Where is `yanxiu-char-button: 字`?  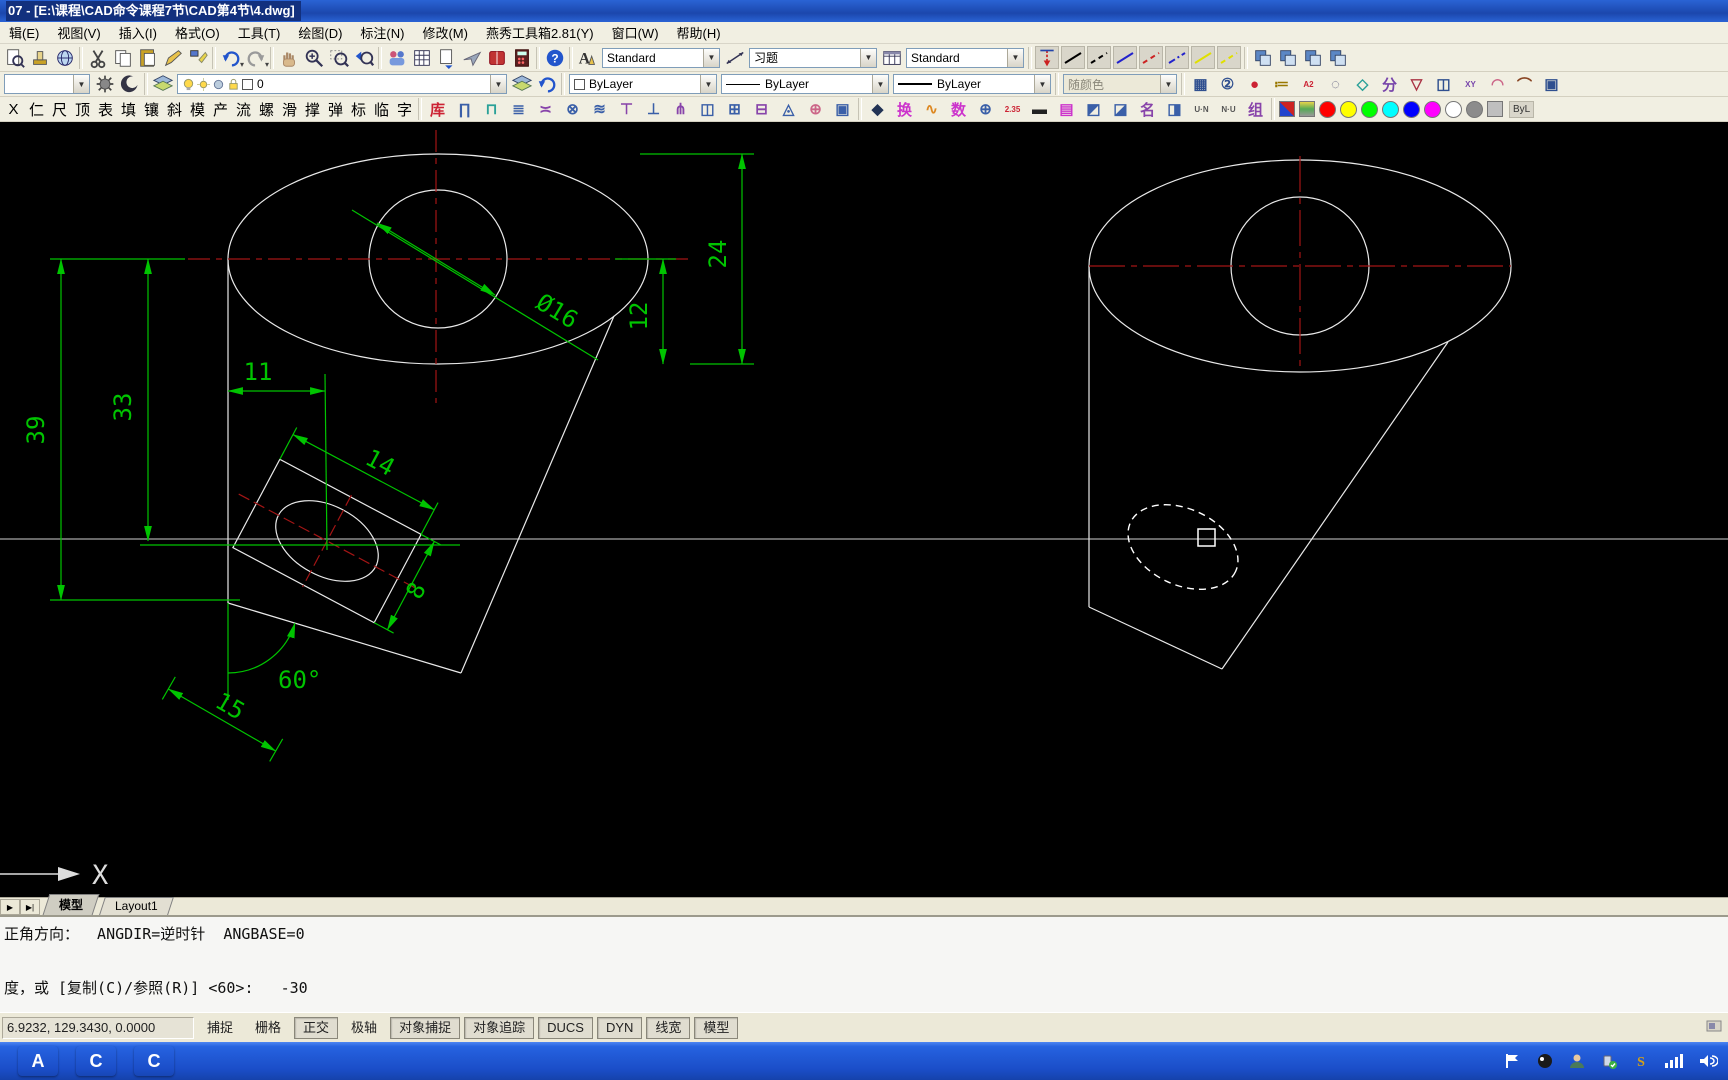 yanxiu-char-button: 字 is located at coordinates (404, 109).